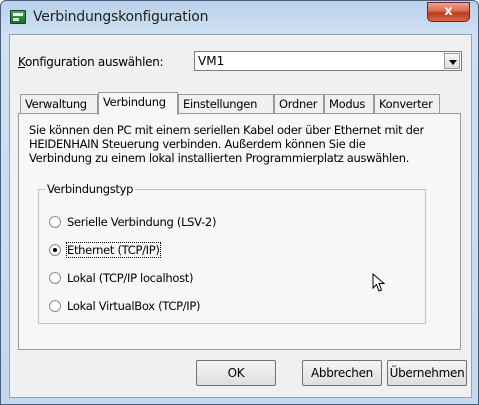  Describe the element at coordinates (130, 278) in the screenshot. I see `radio-local-tcp-label: Lokal (TCP/IP localhost)` at that location.